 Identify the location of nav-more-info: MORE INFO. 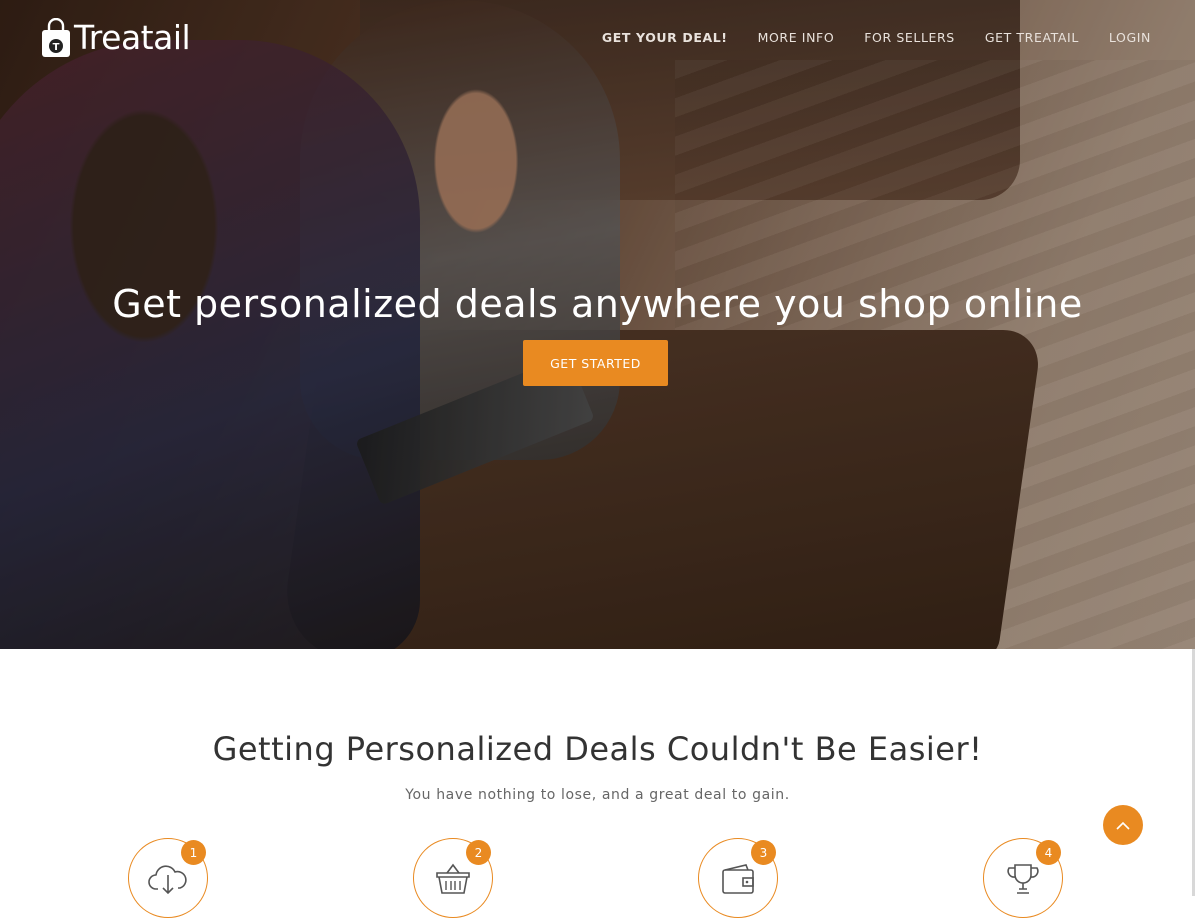
(796, 38).